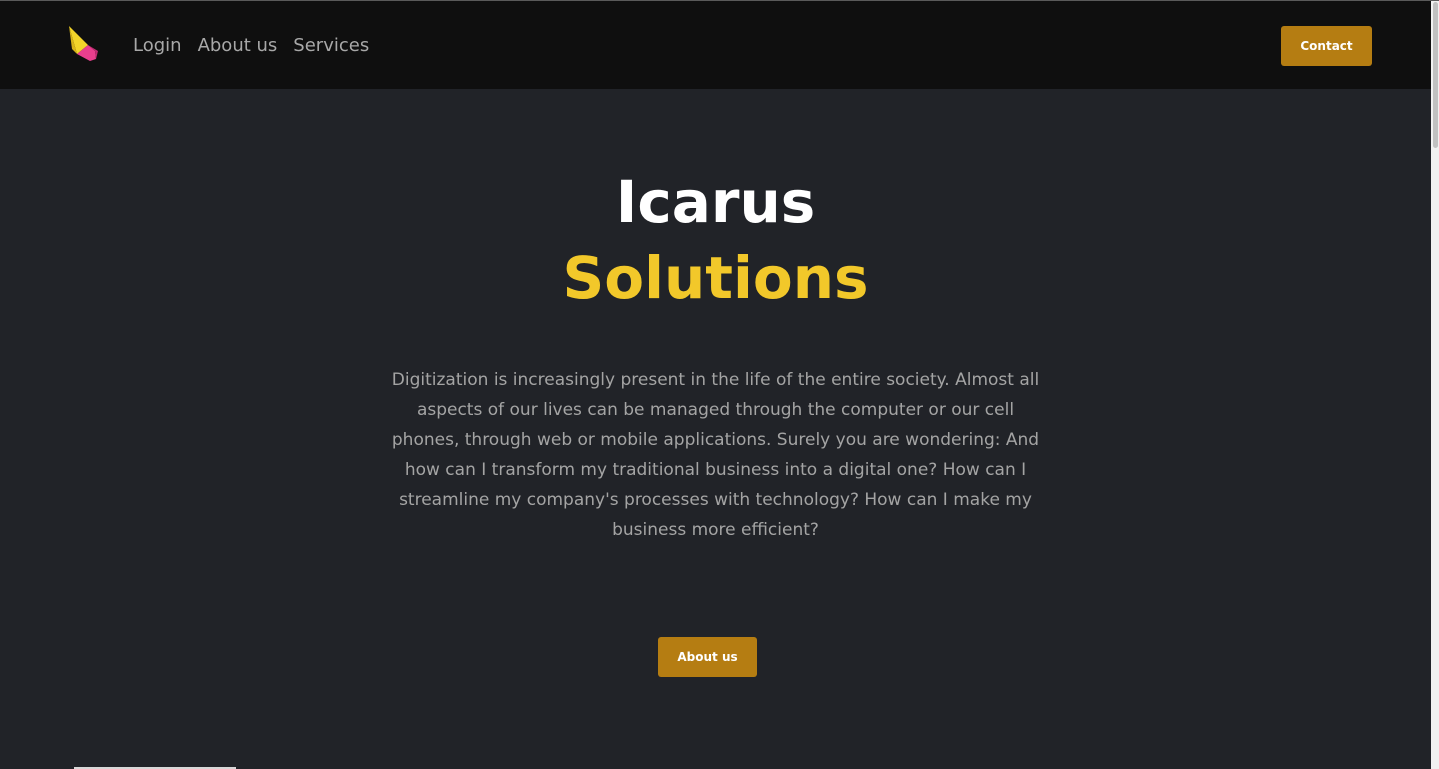 Image resolution: width=1439 pixels, height=769 pixels. What do you see at coordinates (715, 202) in the screenshot?
I see `hero-title-line1: Icarus` at bounding box center [715, 202].